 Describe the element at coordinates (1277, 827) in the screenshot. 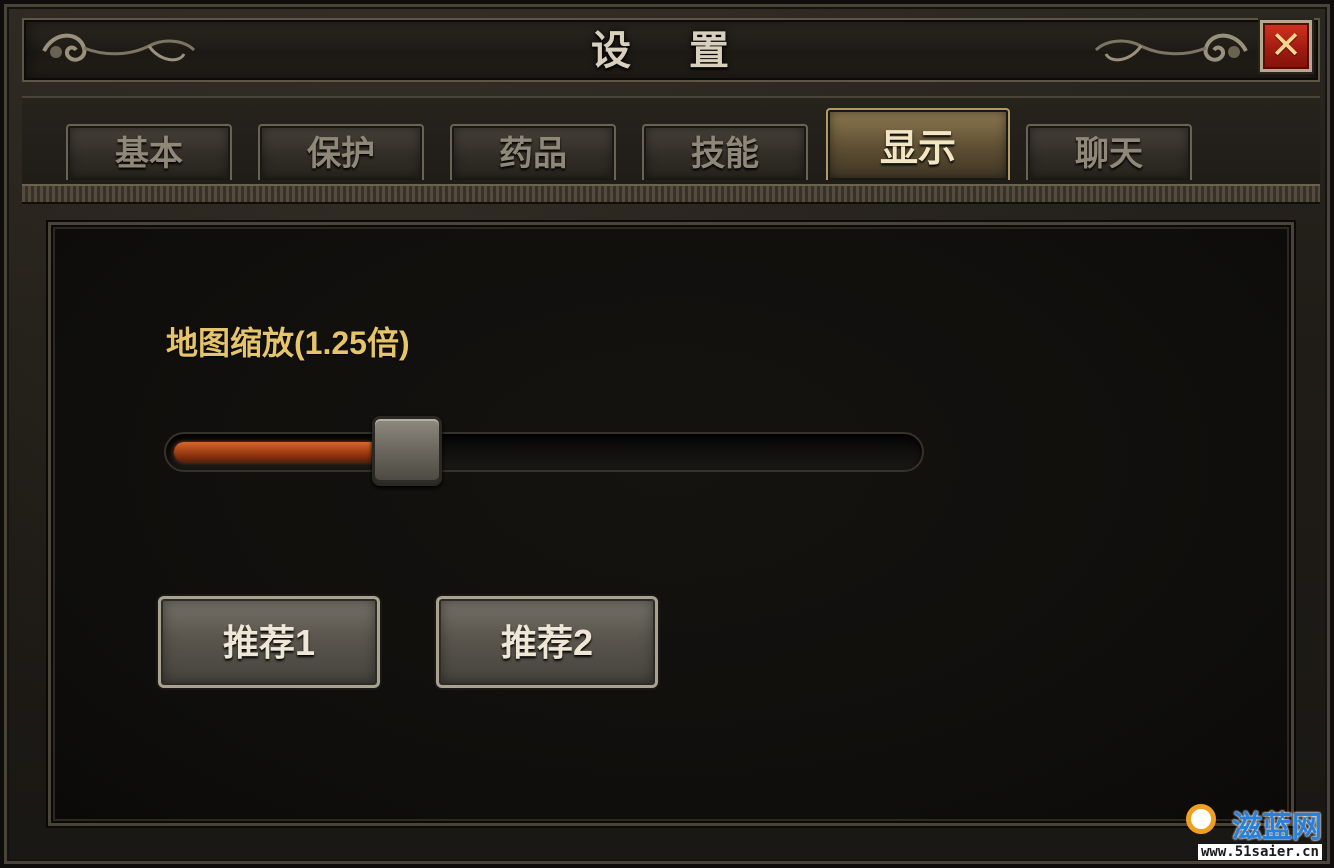

I see `watermark-logo-text: 滋蓝网` at that location.